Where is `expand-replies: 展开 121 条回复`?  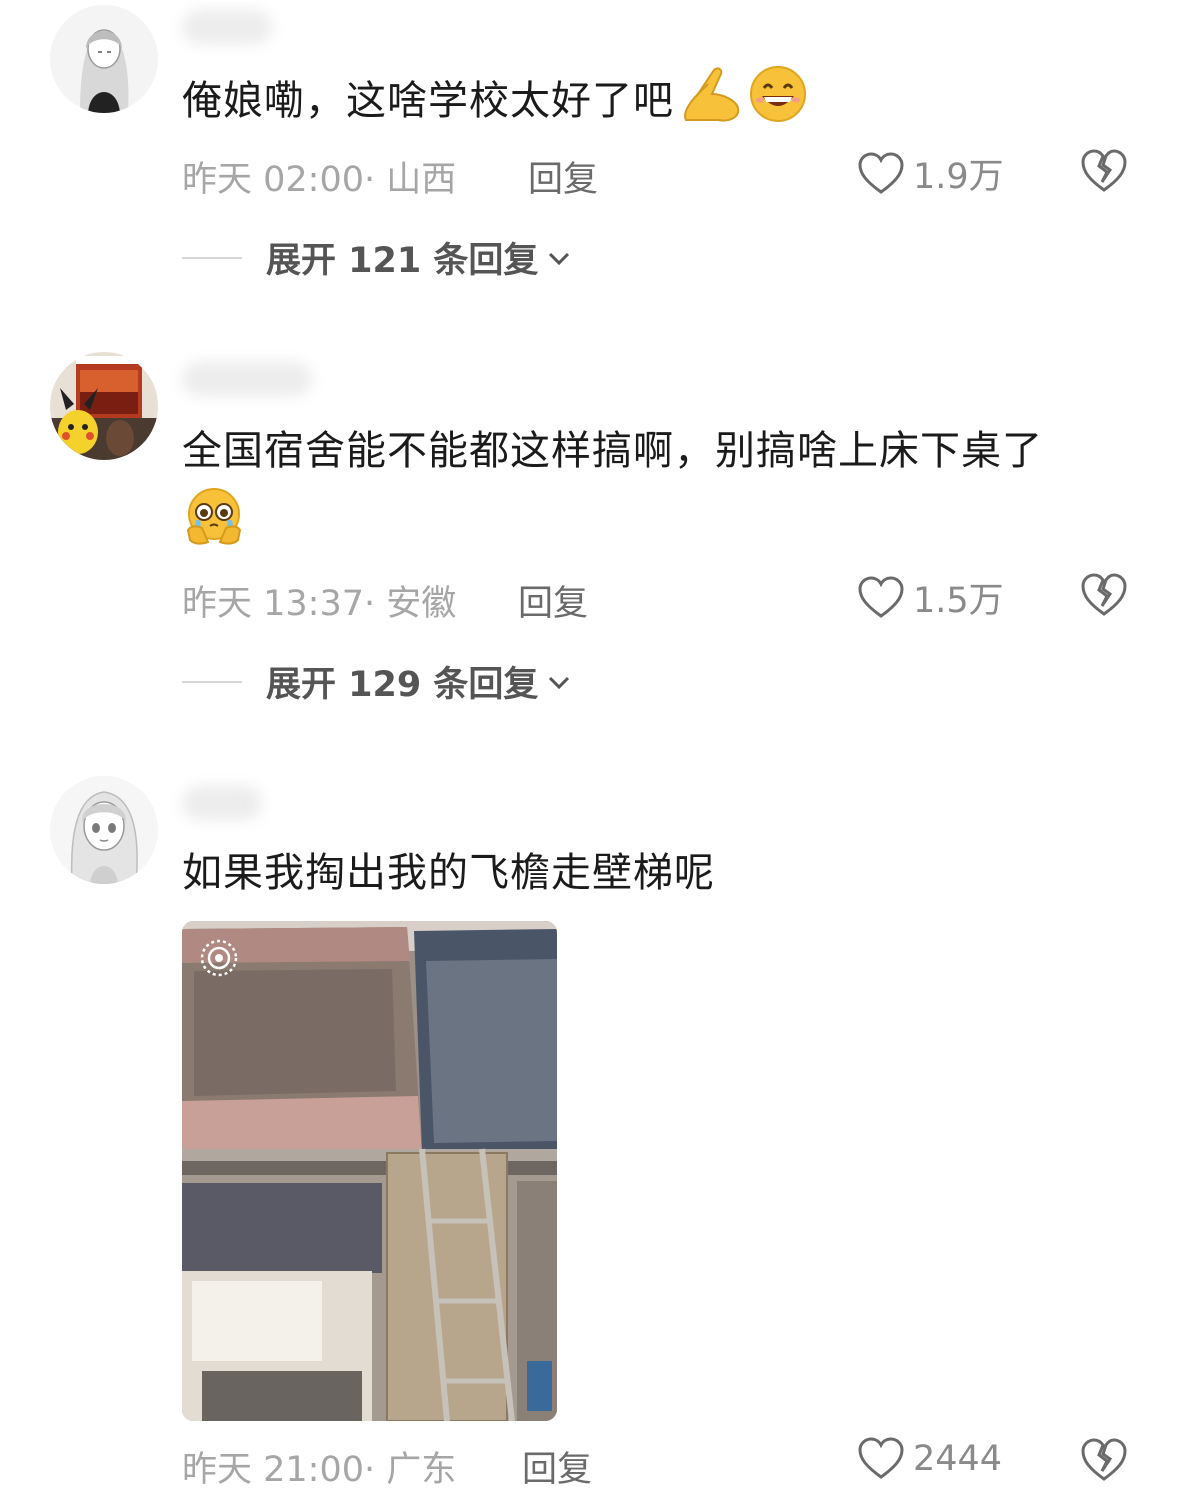 expand-replies: 展开 121 条回复 is located at coordinates (377, 257).